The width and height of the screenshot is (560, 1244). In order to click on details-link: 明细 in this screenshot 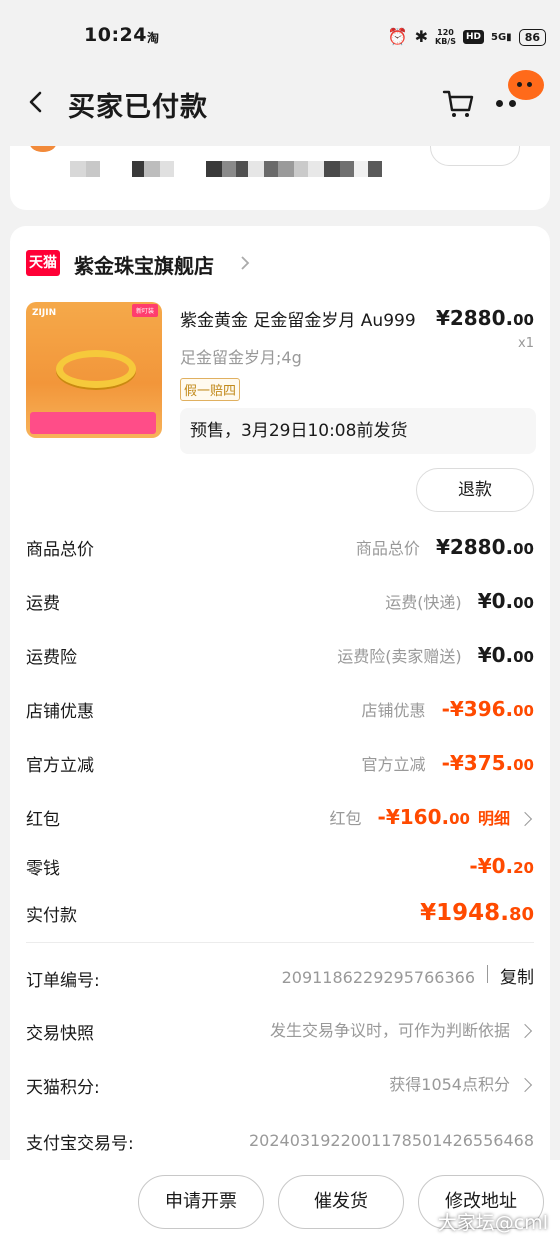, I will do `click(494, 819)`.